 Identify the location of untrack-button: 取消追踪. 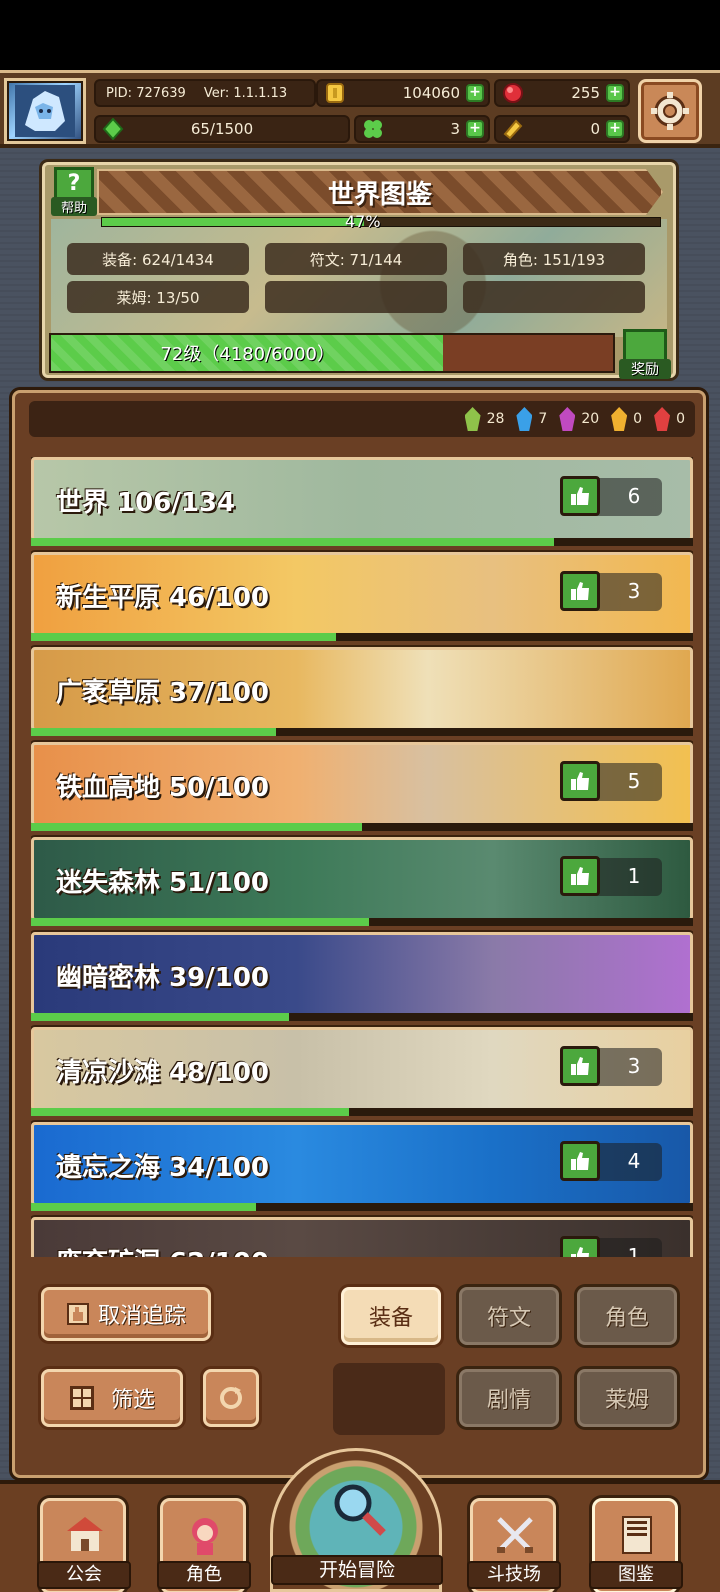
(126, 1314).